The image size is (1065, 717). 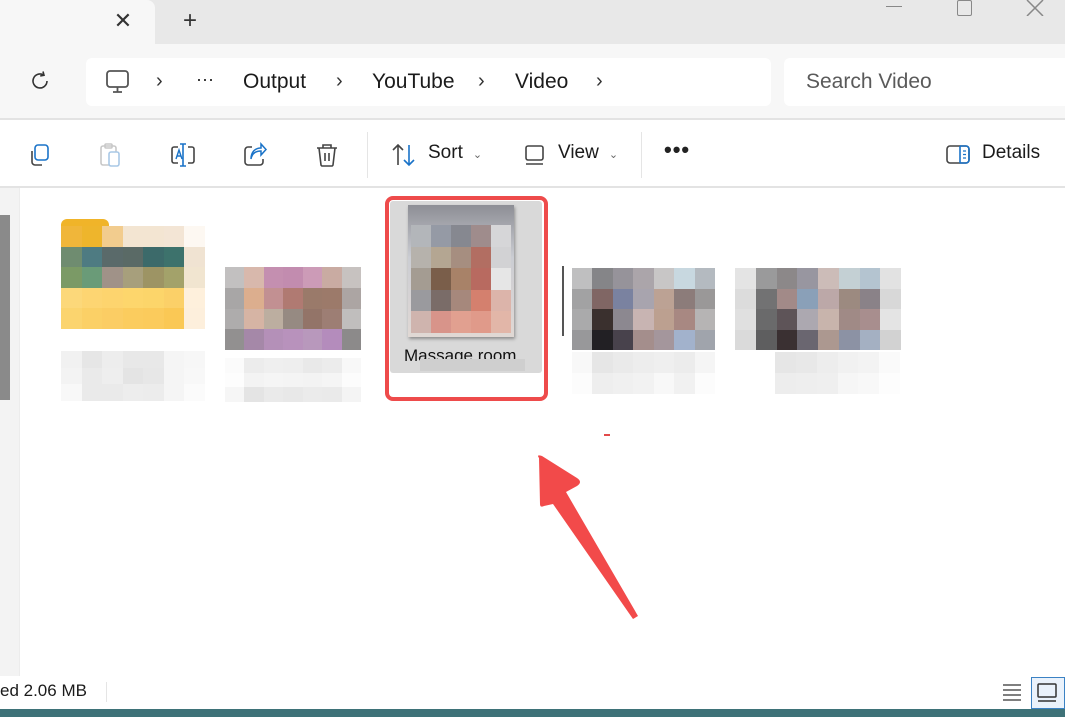 I want to click on search-box, so click(x=924, y=82).